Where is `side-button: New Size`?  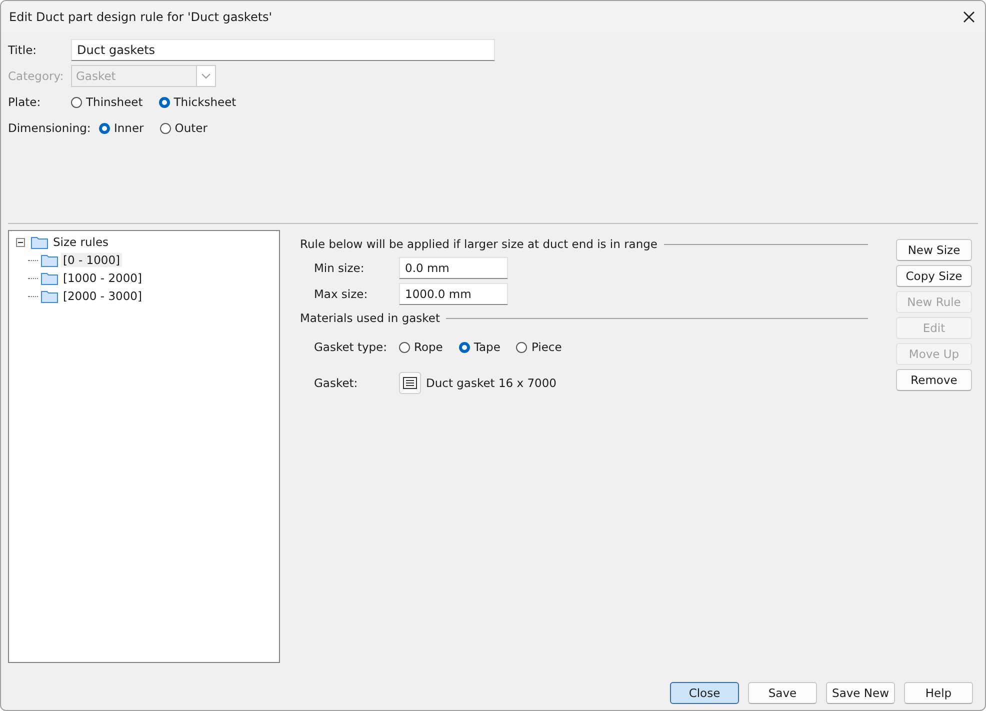 side-button: New Size is located at coordinates (934, 250).